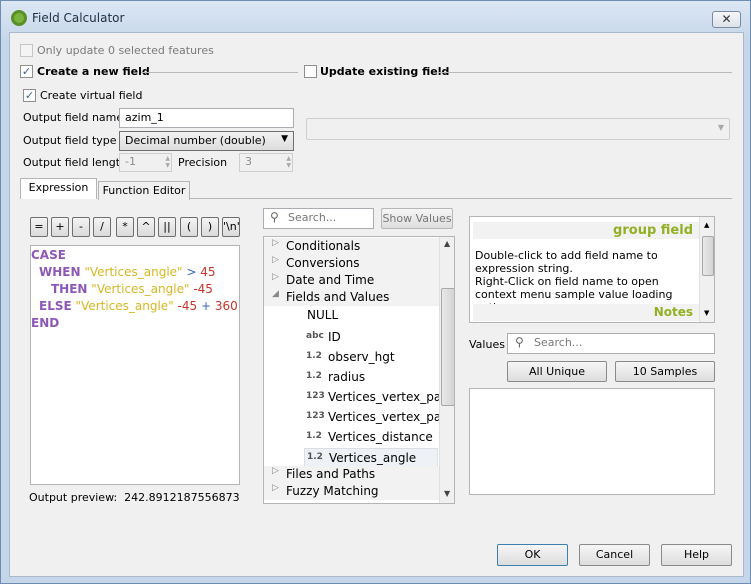 This screenshot has height=584, width=751. I want to click on all-unique-button: All Unique, so click(557, 371).